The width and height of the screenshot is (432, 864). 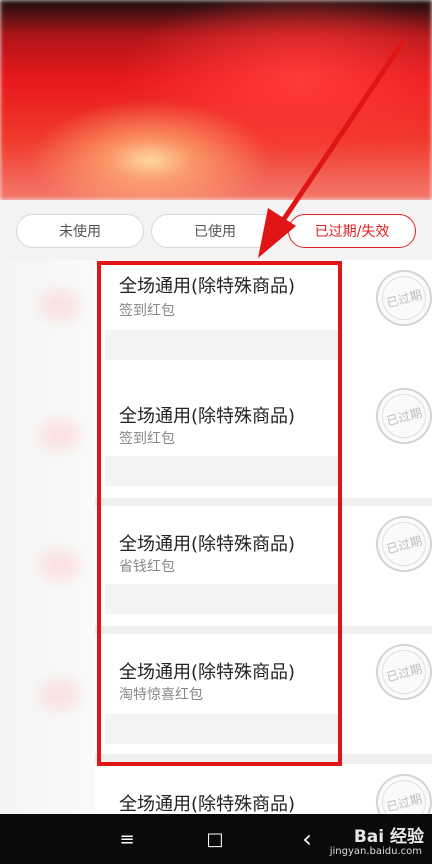 What do you see at coordinates (388, 837) in the screenshot?
I see `baidu-jingyan-watermark: Bai 经验` at bounding box center [388, 837].